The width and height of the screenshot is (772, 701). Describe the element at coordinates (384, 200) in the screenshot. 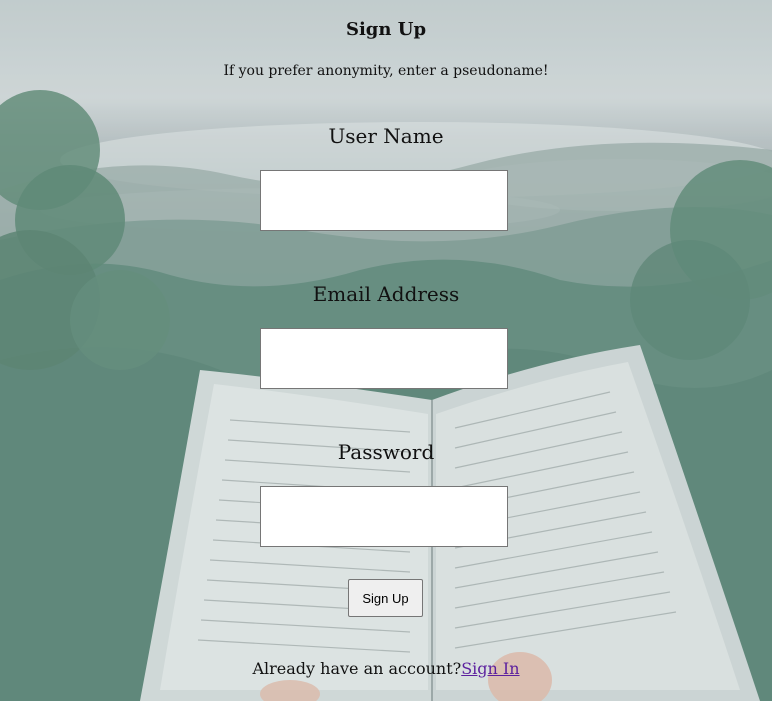

I see `username-input` at that location.